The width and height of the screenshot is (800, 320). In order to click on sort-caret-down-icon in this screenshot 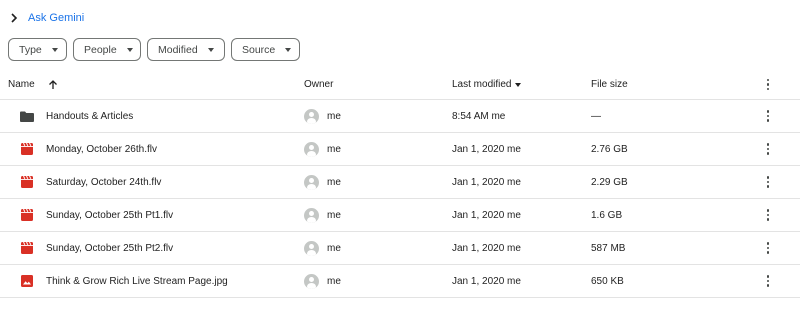, I will do `click(518, 84)`.